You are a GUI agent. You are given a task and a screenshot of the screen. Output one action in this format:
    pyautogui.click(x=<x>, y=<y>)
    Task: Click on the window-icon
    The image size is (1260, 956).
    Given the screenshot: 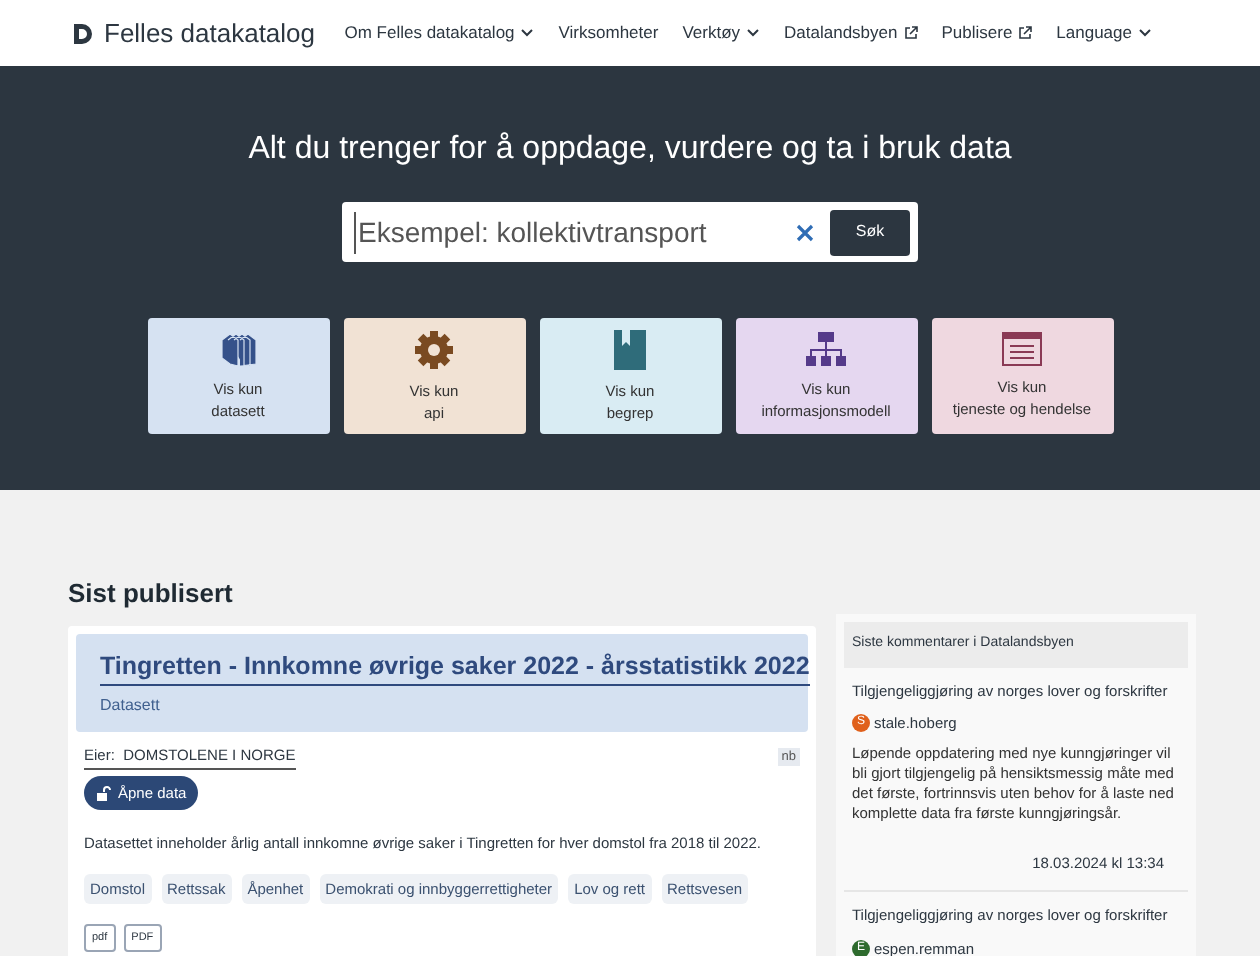 What is the action you would take?
    pyautogui.click(x=1022, y=349)
    